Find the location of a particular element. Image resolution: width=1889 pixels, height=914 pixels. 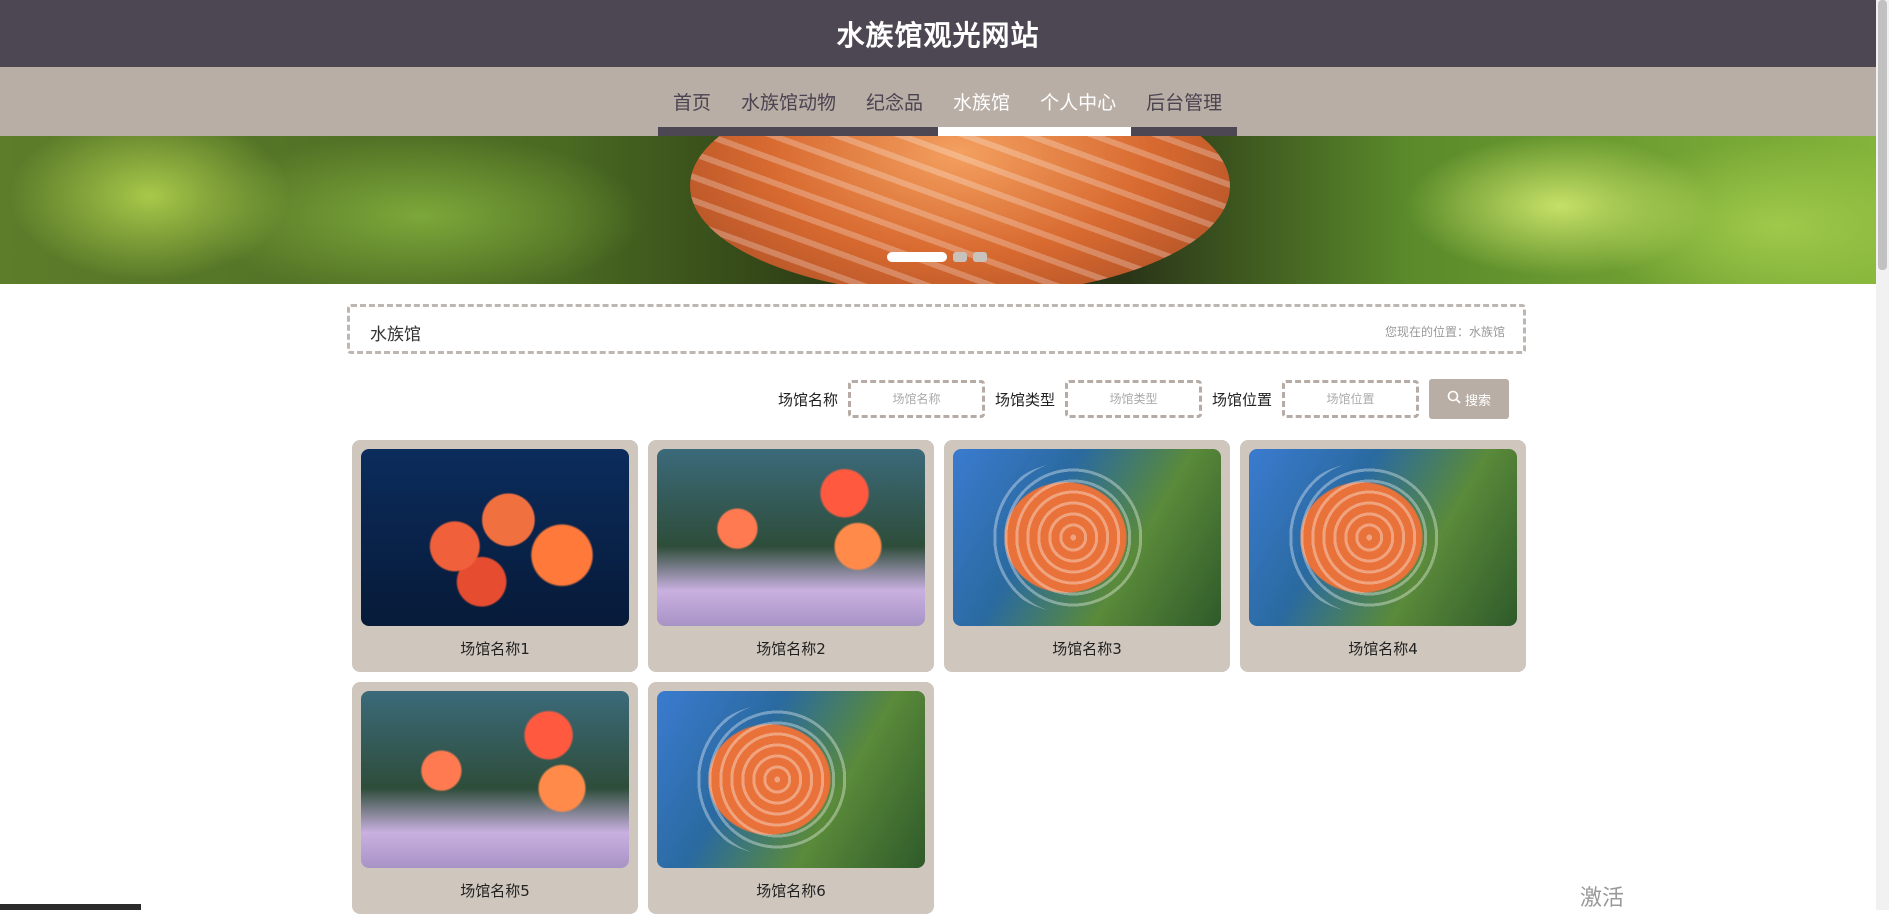

venue-location-input is located at coordinates (1351, 399).